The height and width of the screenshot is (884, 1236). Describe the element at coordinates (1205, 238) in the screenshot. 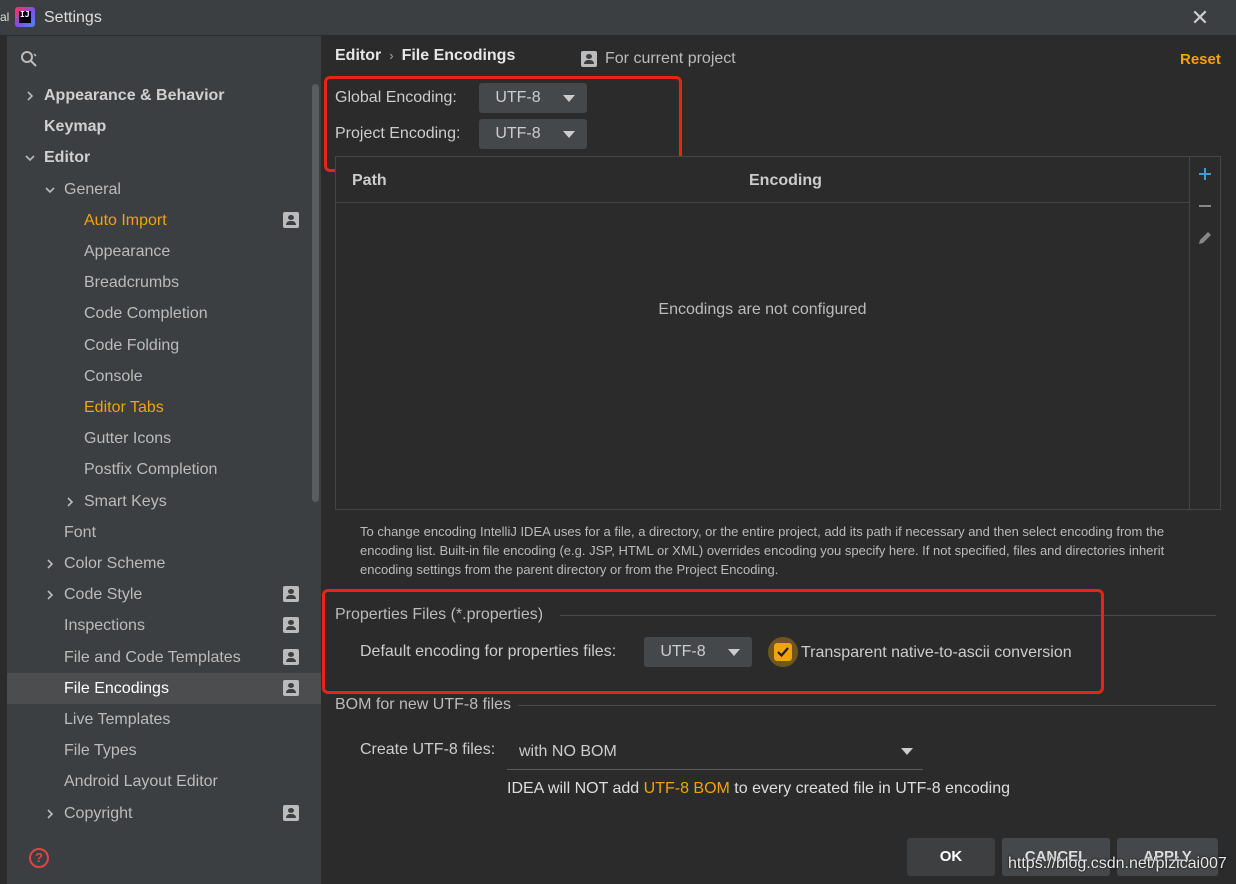

I see `edit-icon` at that location.